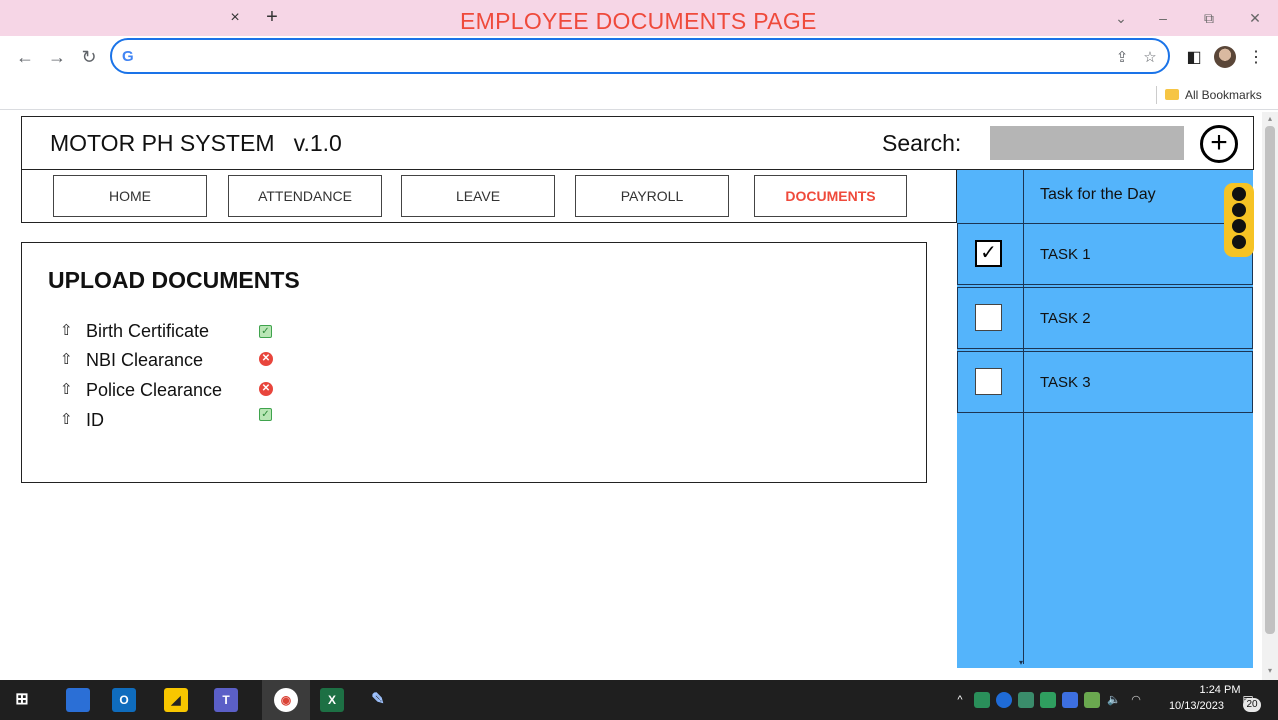 This screenshot has width=1278, height=720. I want to click on minimize-icon: –, so click(1163, 18).